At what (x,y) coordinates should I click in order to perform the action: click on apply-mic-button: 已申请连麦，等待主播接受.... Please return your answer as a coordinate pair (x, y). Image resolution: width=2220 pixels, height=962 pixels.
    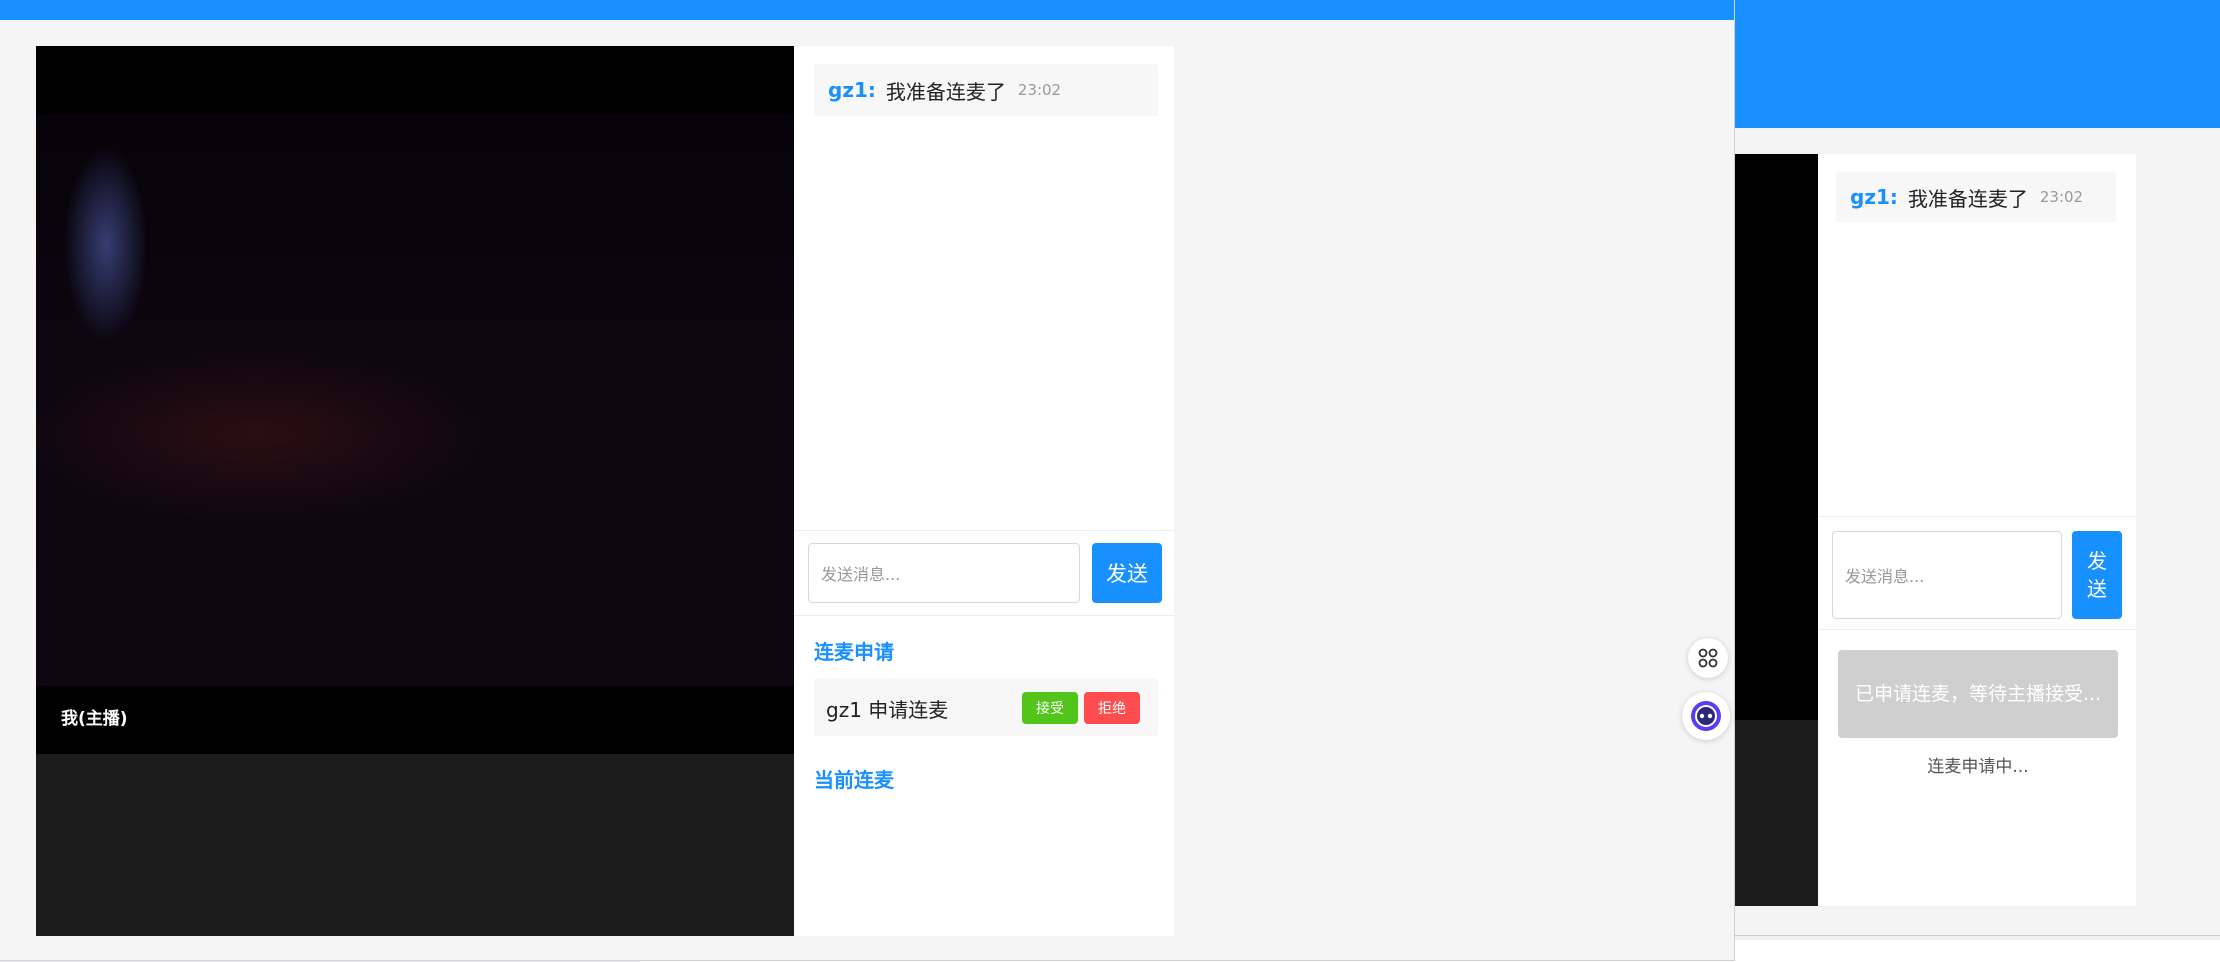
    Looking at the image, I should click on (1978, 694).